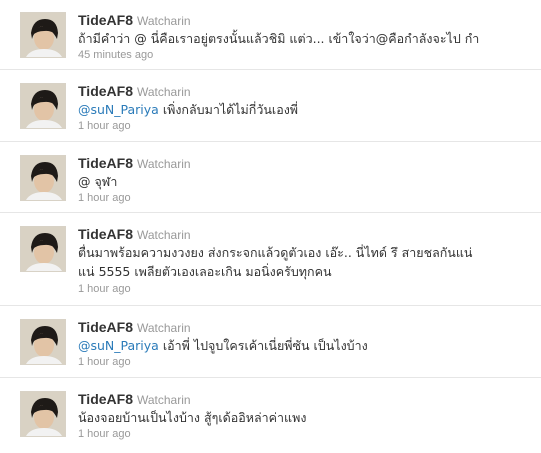  What do you see at coordinates (228, 109) in the screenshot?
I see `tweet-text-line: เพิ่งกลับมาได้ไม่กี่วันเองพี่` at bounding box center [228, 109].